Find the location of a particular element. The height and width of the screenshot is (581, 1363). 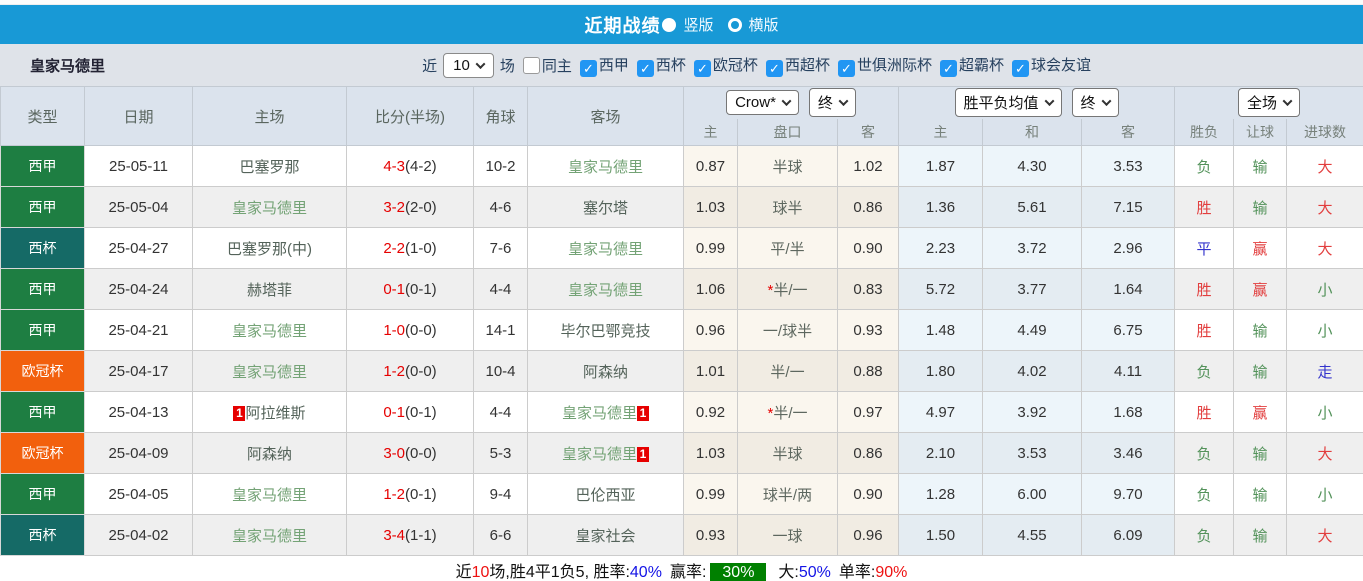

match-count-select: 10 is located at coordinates (468, 65).